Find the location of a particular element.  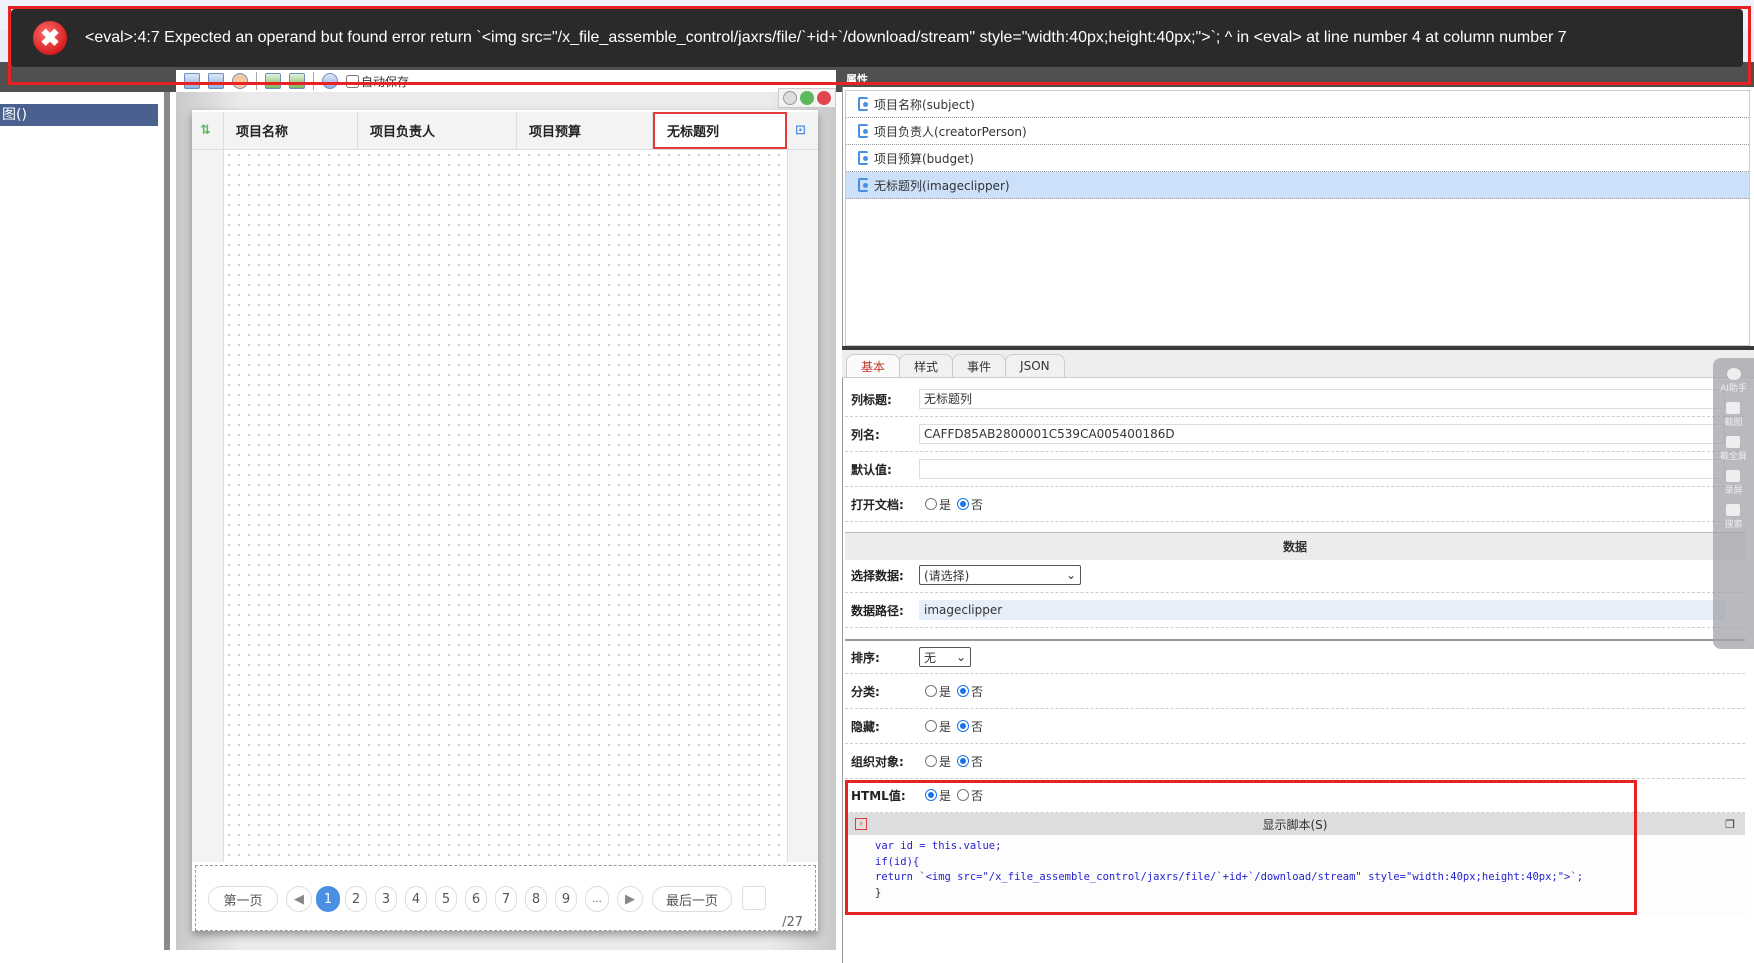

preview-icon is located at coordinates (240, 81).